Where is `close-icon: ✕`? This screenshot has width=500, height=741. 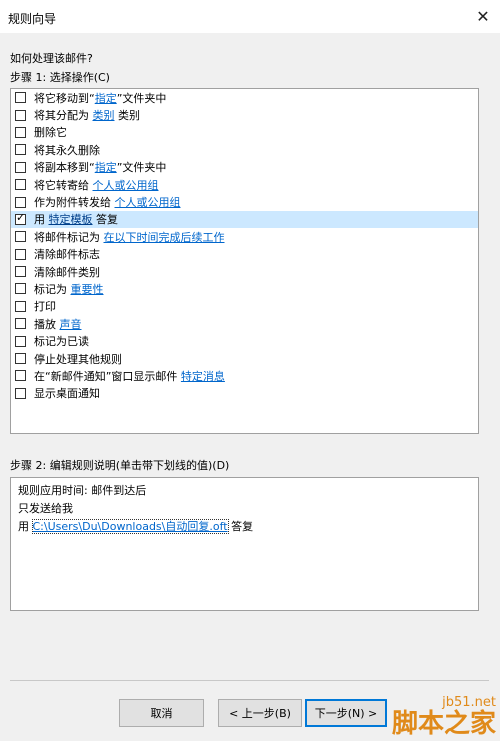 close-icon: ✕ is located at coordinates (483, 16).